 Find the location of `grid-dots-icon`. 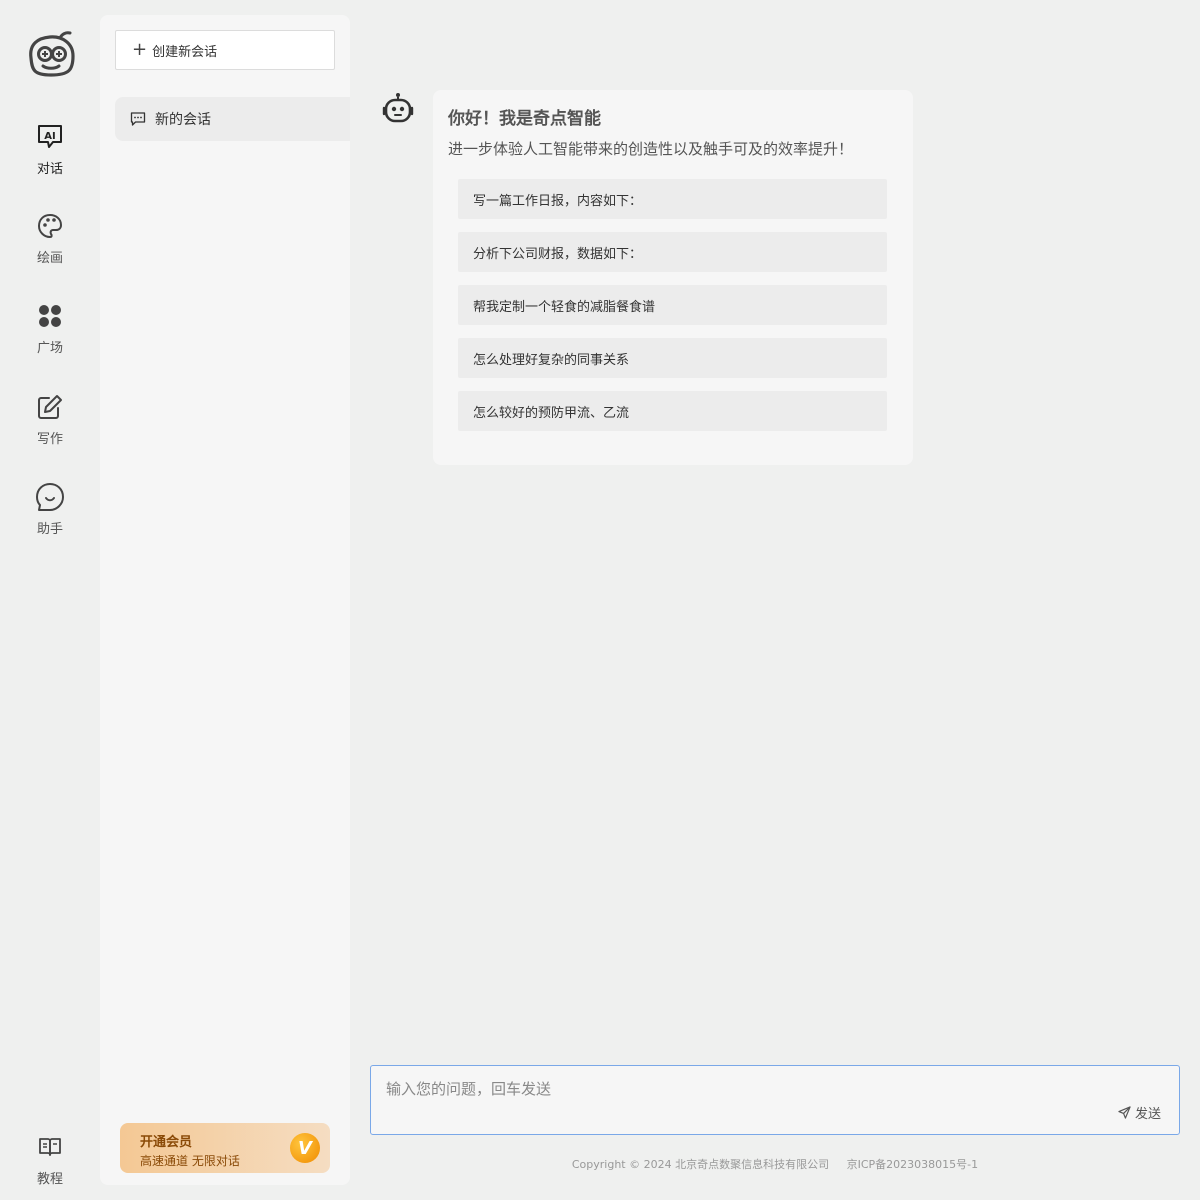

grid-dots-icon is located at coordinates (50, 316).